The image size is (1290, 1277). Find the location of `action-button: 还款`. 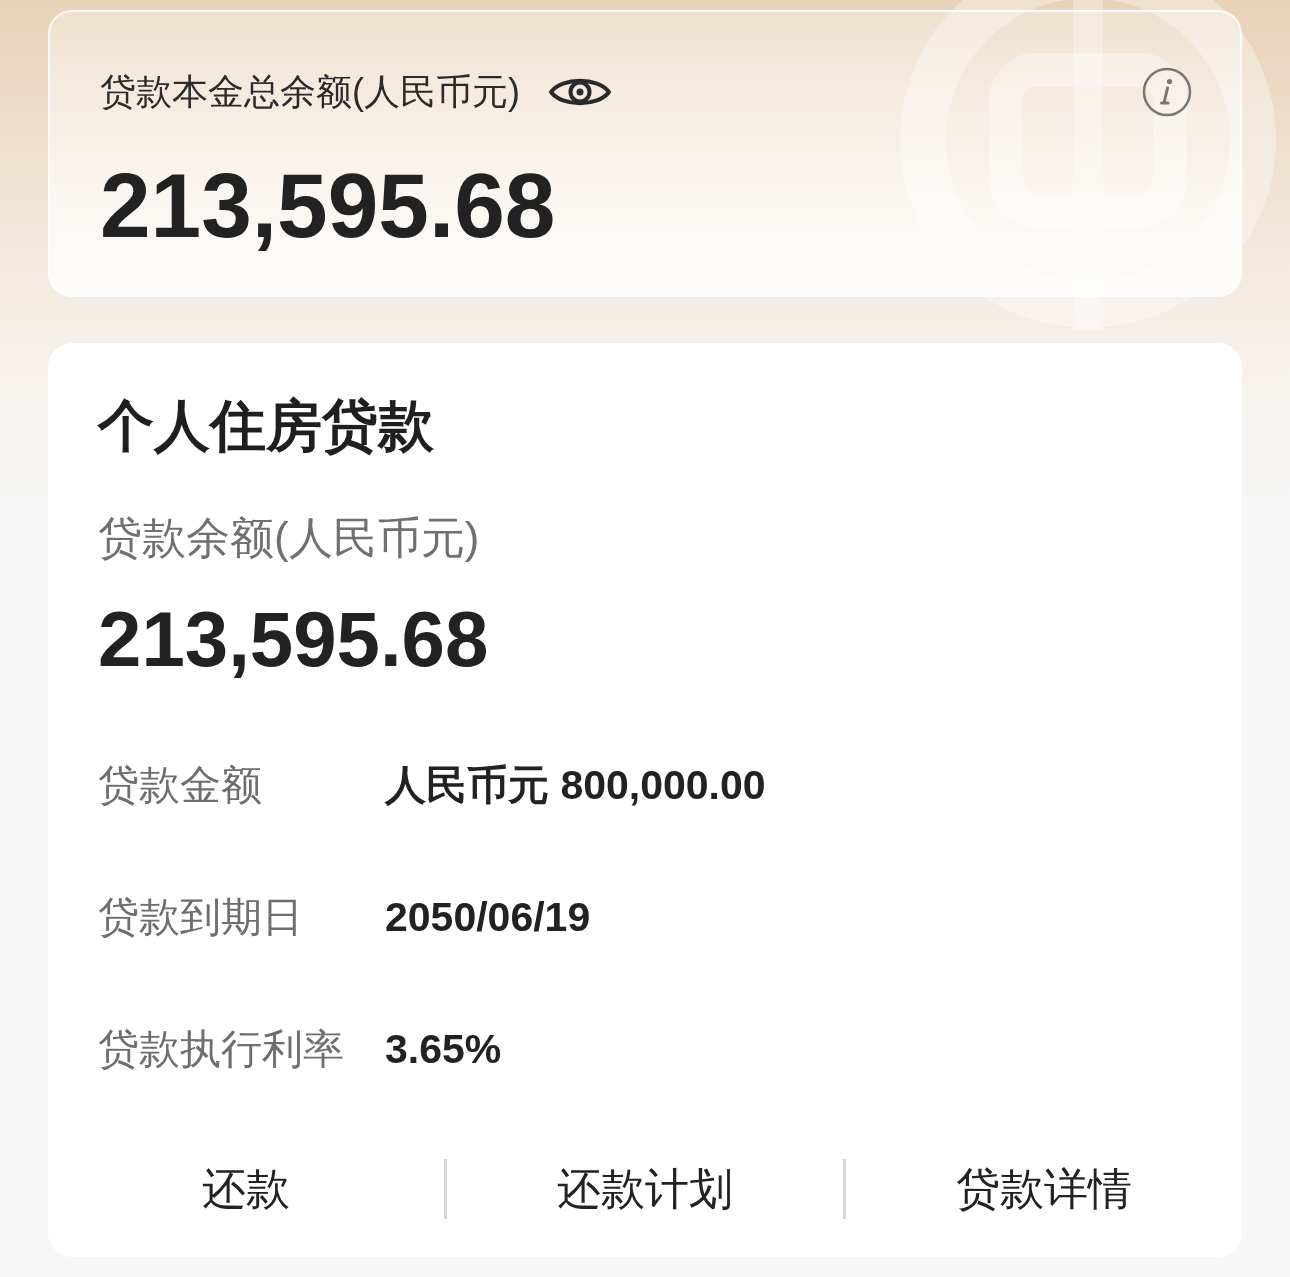

action-button: 还款 is located at coordinates (246, 1189).